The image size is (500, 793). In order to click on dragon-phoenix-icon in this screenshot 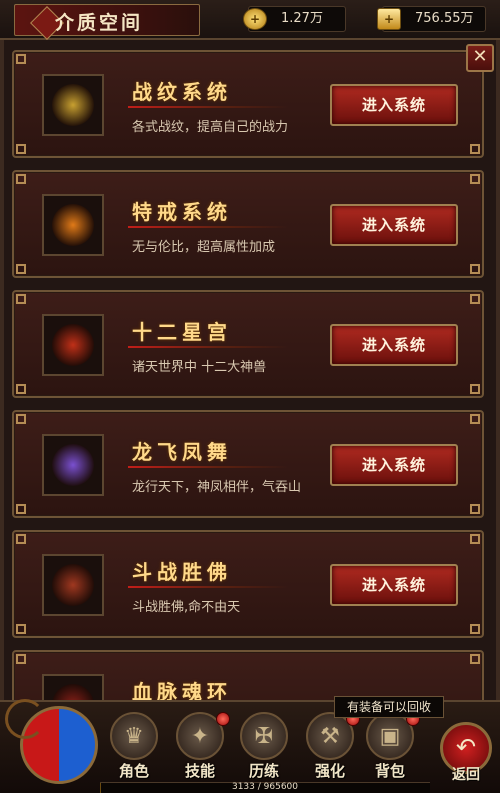, I will do `click(73, 465)`.